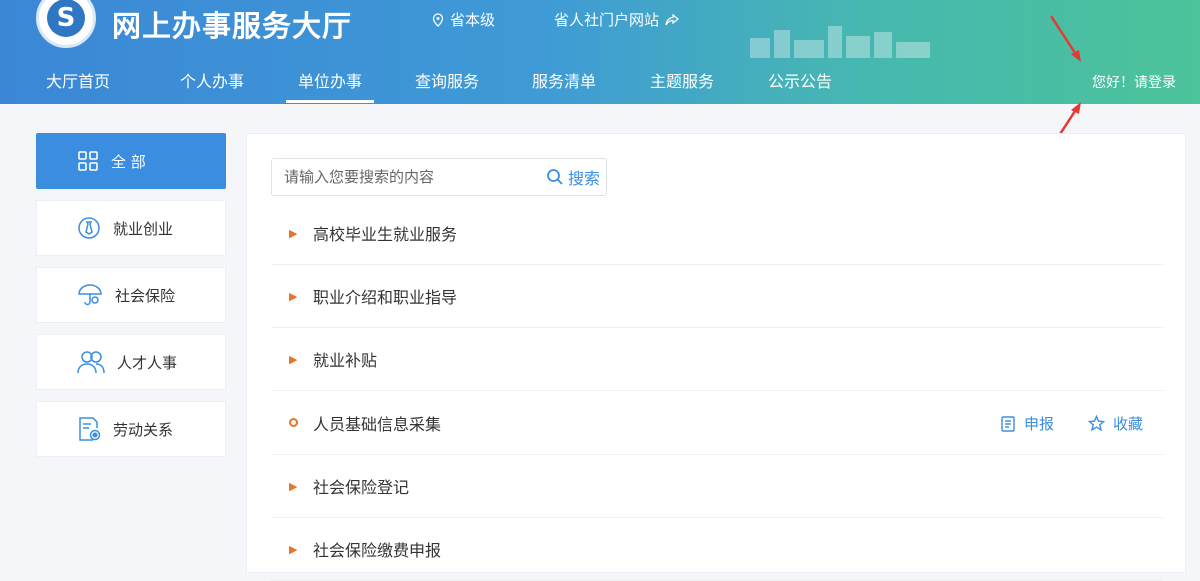 The width and height of the screenshot is (1200, 581). I want to click on sidebar-item-employment: 就业创业, so click(131, 228).